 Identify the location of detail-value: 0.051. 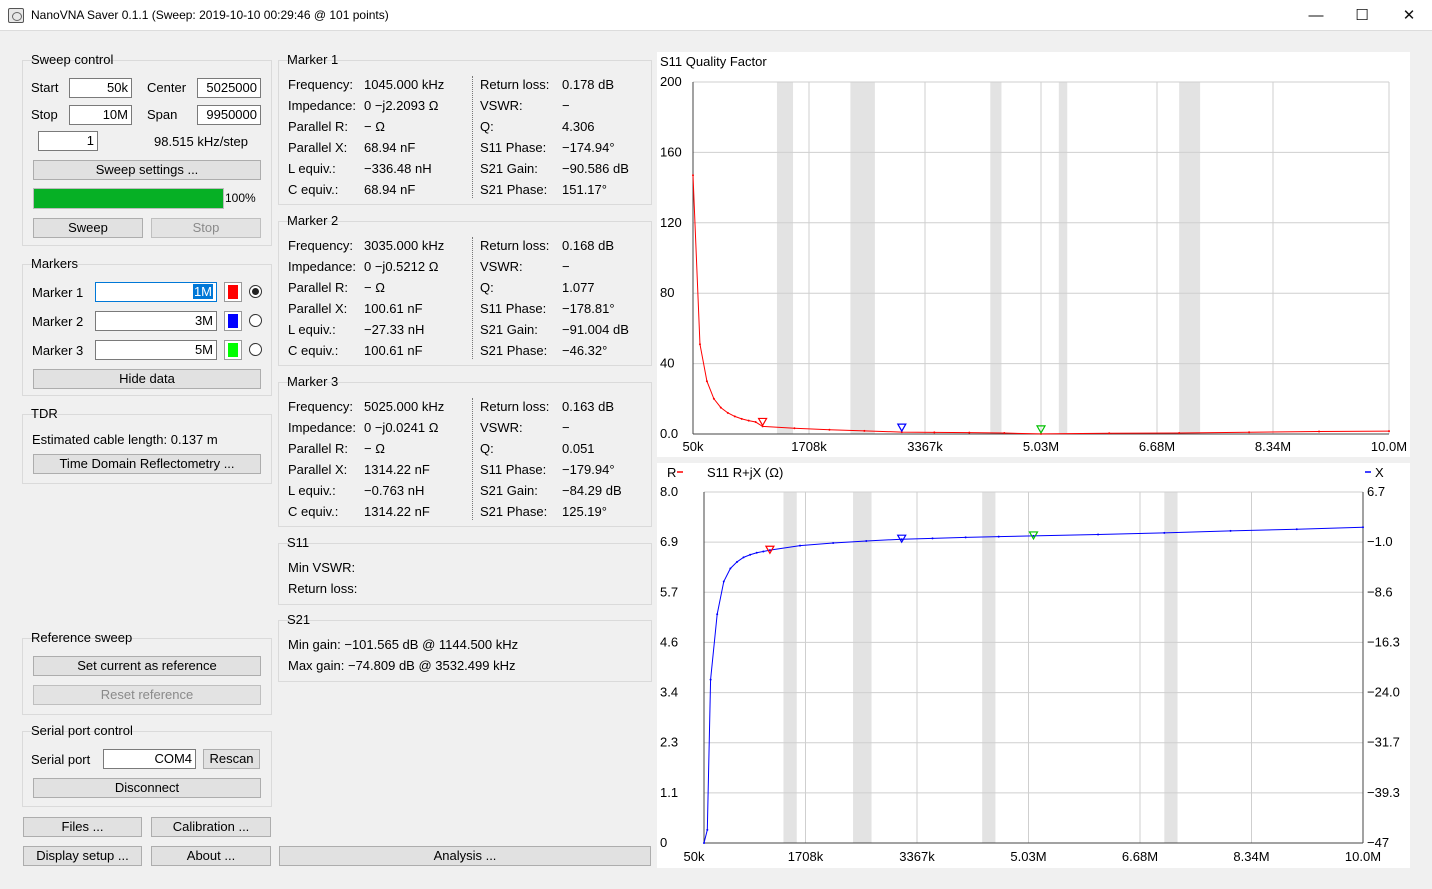
(578, 448).